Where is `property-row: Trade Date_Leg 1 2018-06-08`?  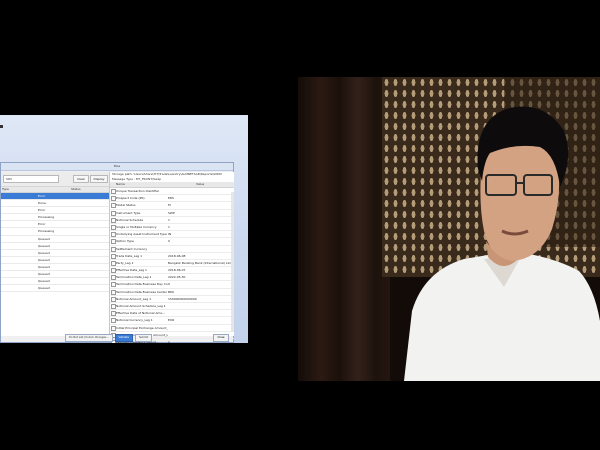 property-row: Trade Date_Leg 1 2018-06-08 is located at coordinates (172, 256).